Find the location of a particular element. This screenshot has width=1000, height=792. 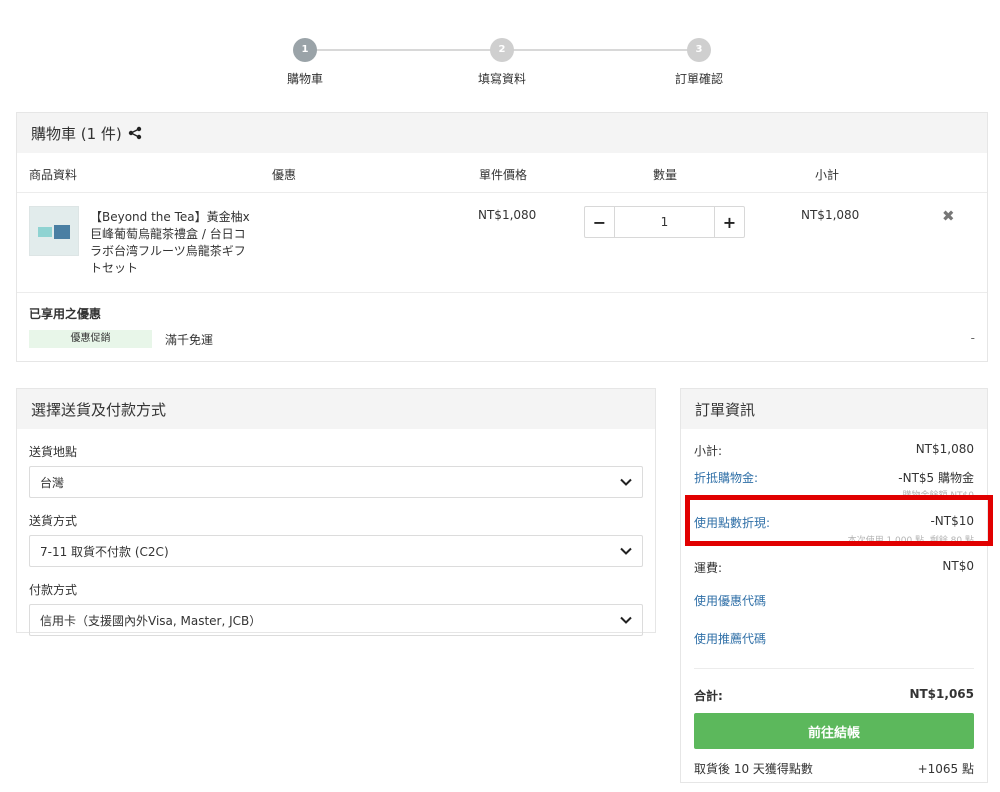

shipping-fee-value: NT$0 is located at coordinates (958, 566).